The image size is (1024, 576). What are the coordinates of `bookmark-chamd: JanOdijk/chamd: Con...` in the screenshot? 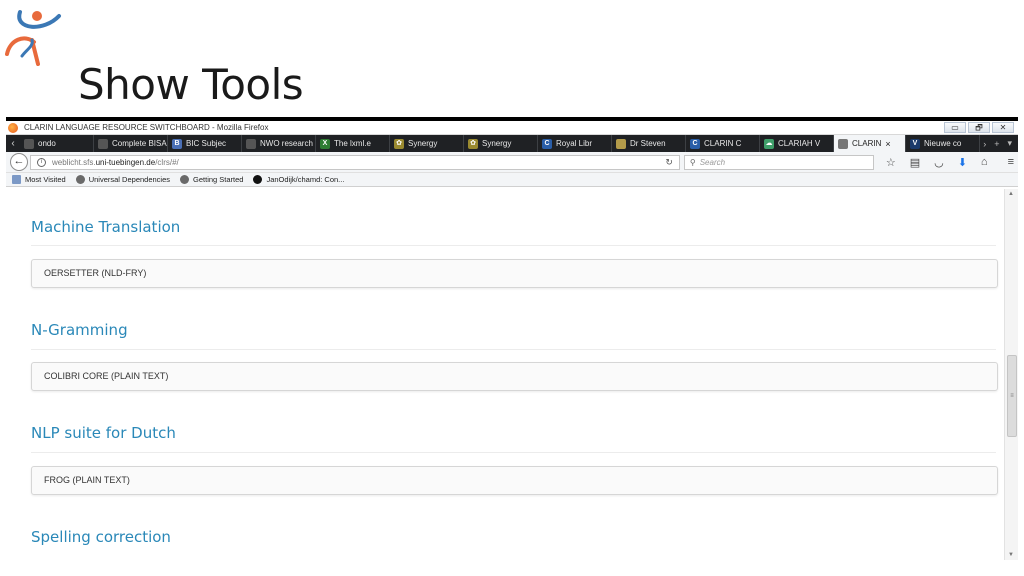 It's located at (298, 179).